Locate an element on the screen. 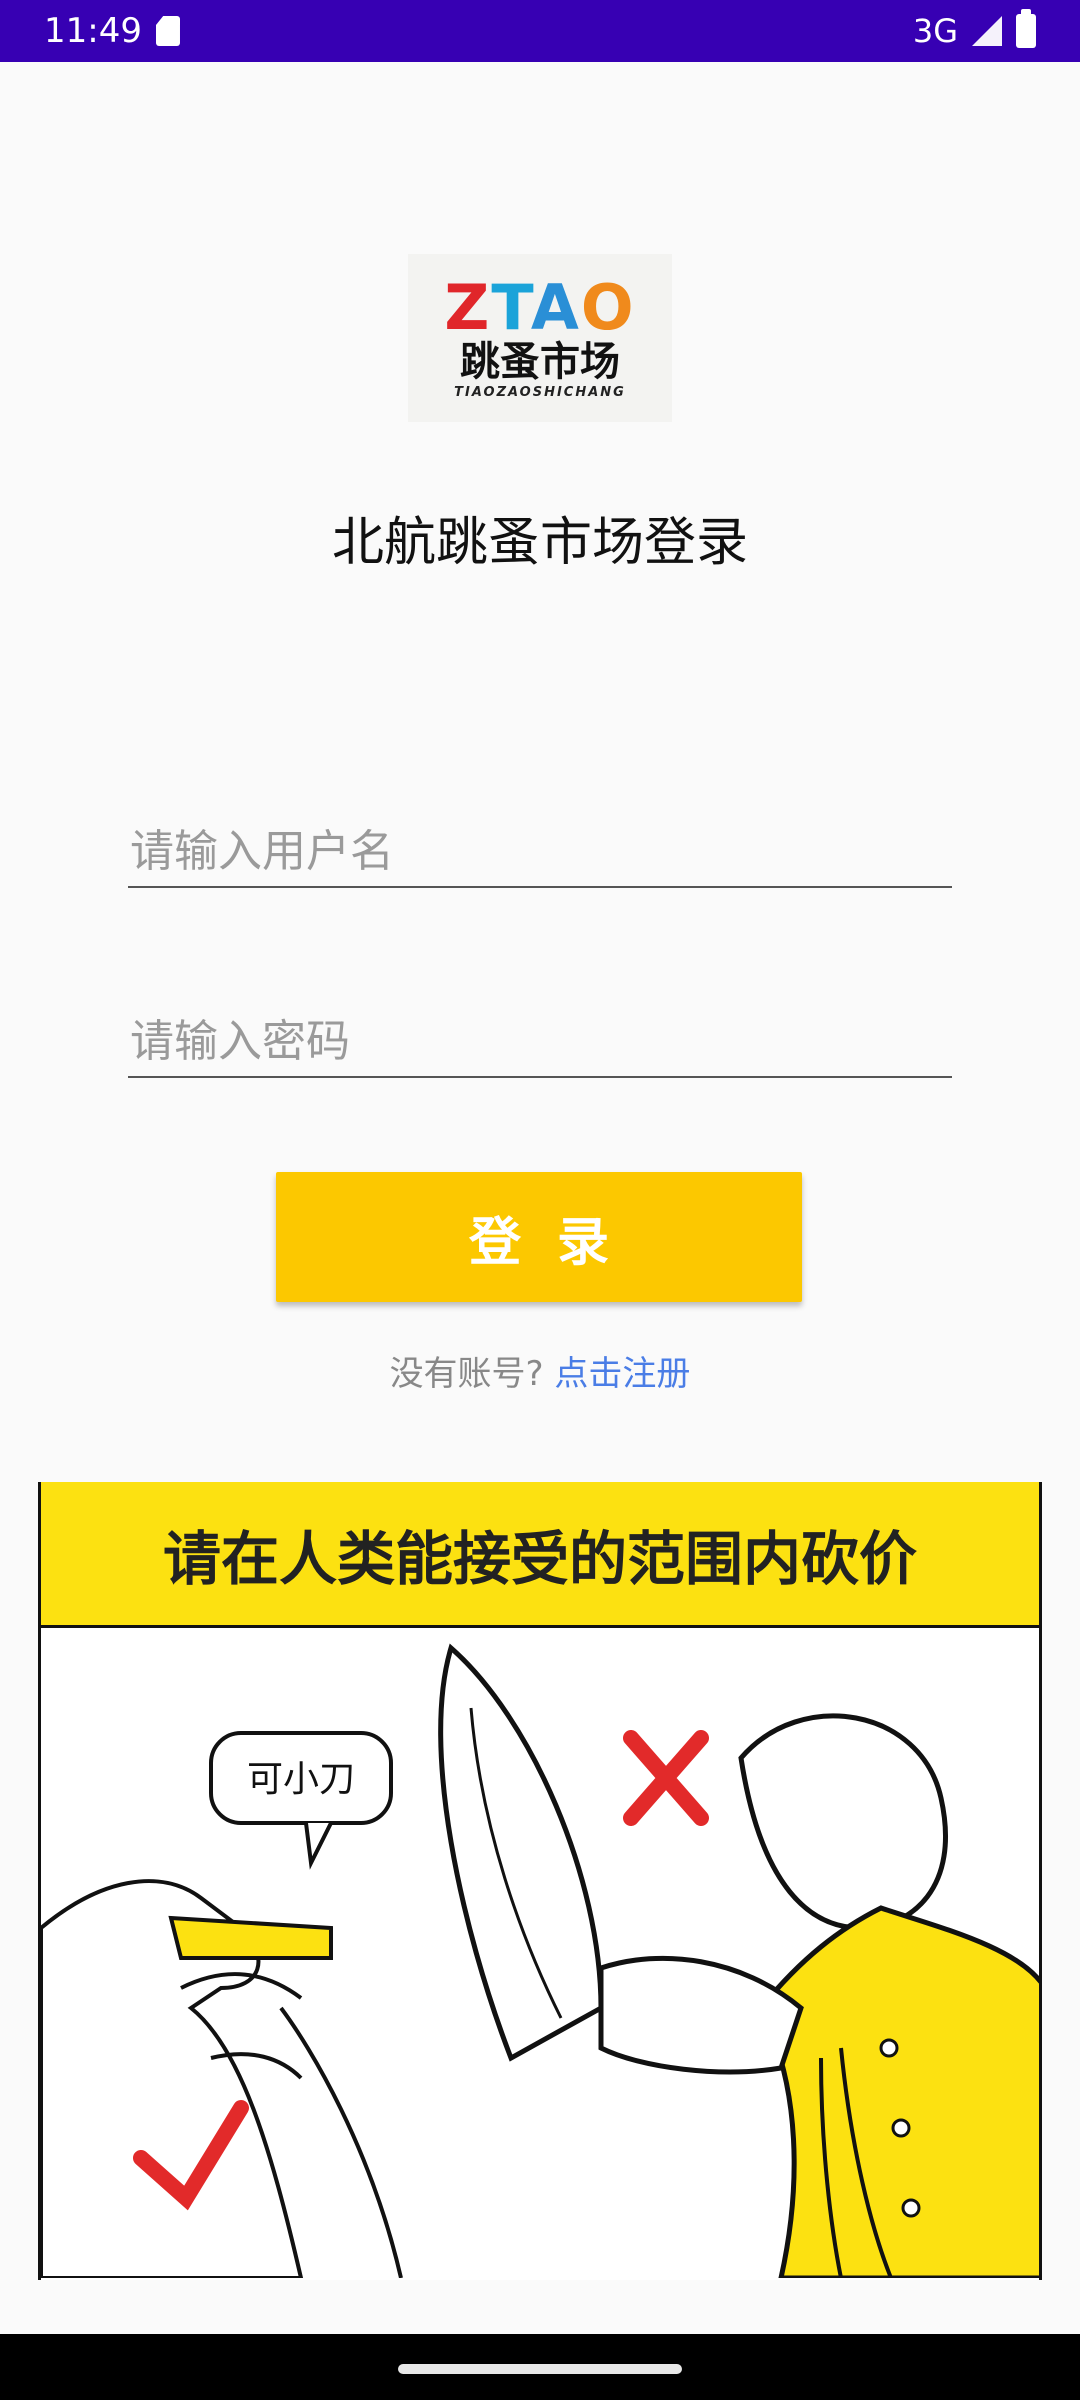 The width and height of the screenshot is (1080, 2400). logo-letter-z: Z is located at coordinates (468, 307).